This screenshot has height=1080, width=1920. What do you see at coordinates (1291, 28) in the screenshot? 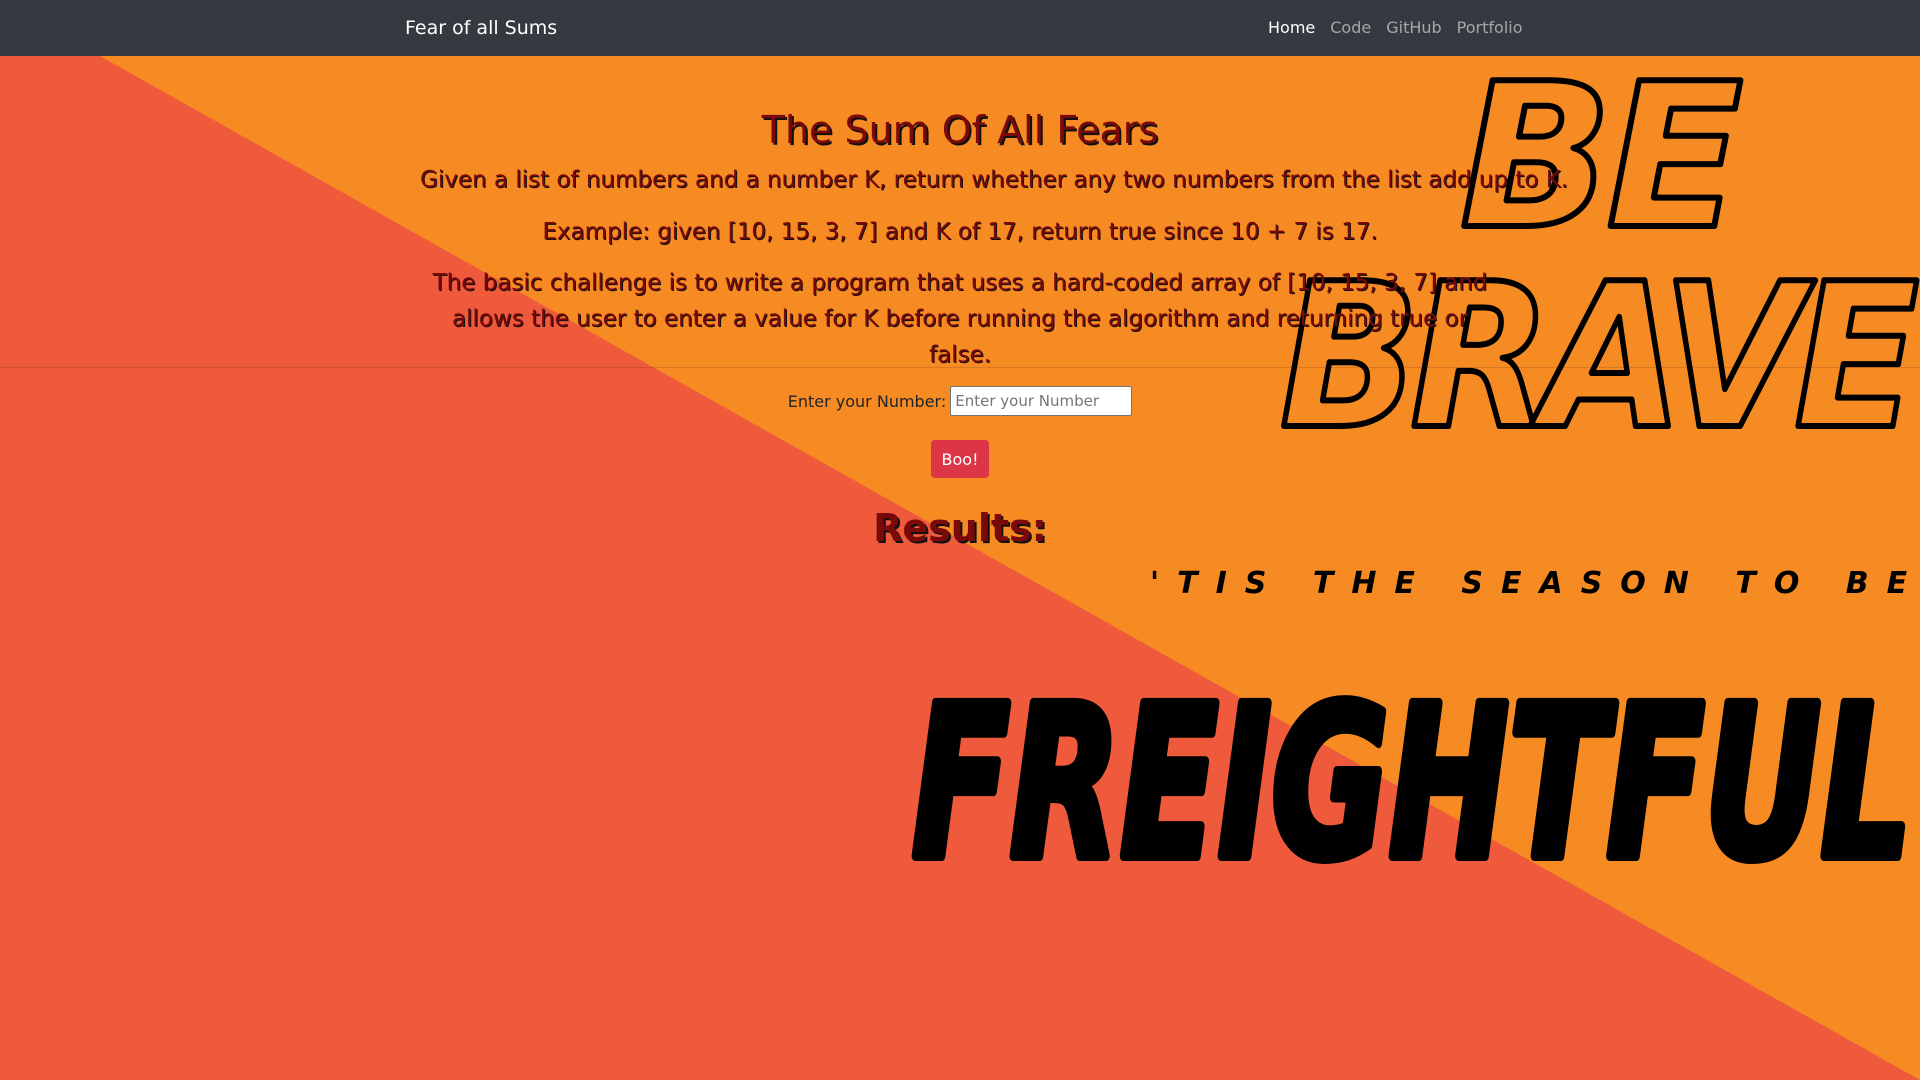
I see `nav-link-home: Home` at bounding box center [1291, 28].